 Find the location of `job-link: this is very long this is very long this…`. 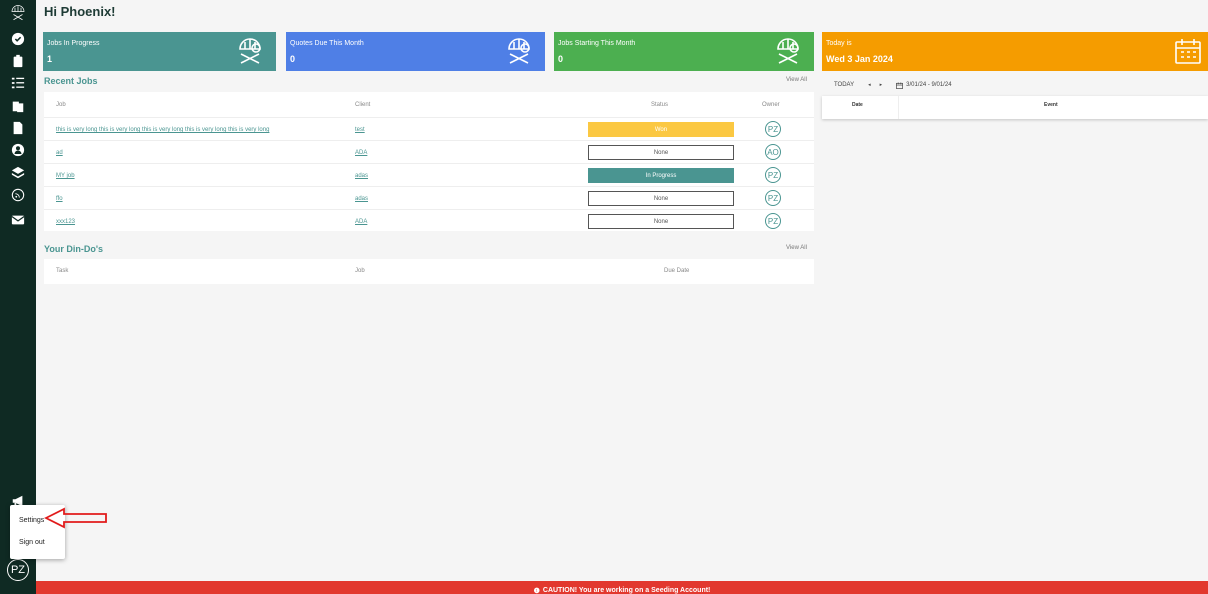

job-link: this is very long this is very long this… is located at coordinates (162, 130).